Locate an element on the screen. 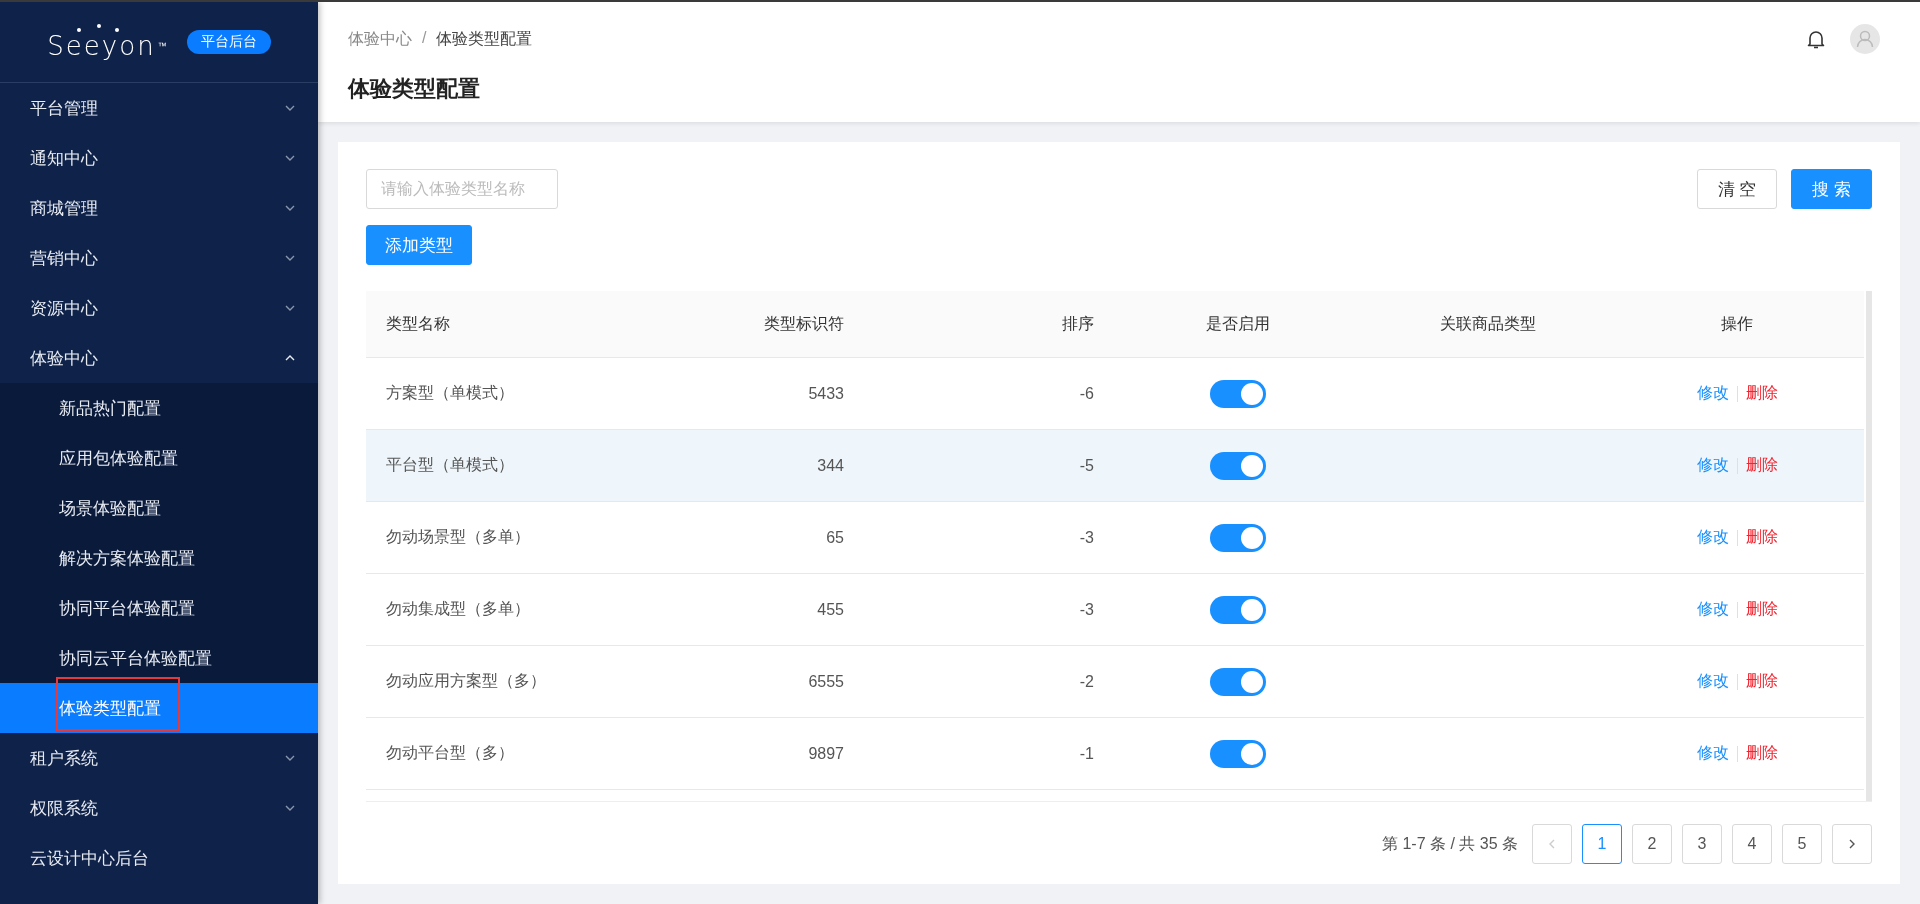  table-cell-text: 方案型（单模式） is located at coordinates (450, 393).